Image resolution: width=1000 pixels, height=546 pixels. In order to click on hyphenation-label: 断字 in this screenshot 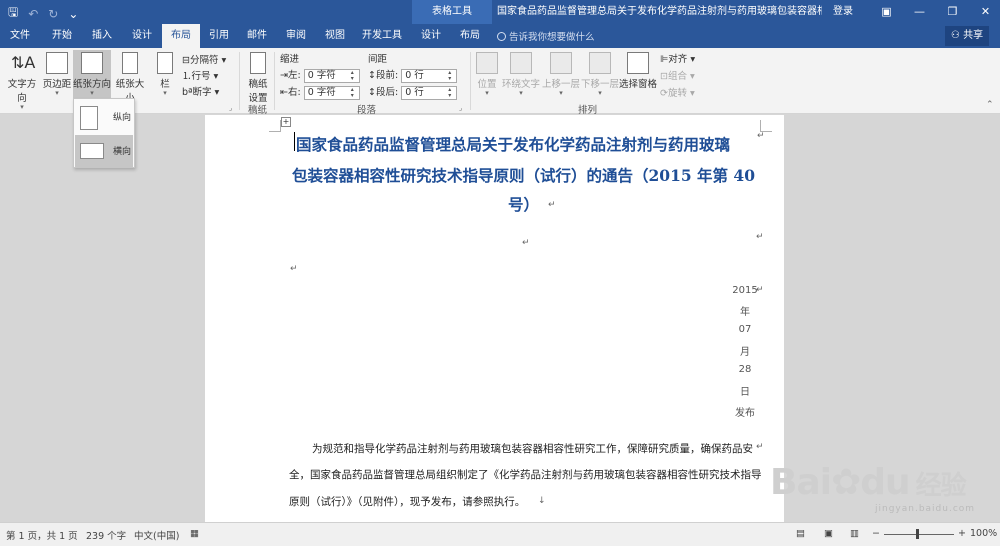, I will do `click(202, 92)`.